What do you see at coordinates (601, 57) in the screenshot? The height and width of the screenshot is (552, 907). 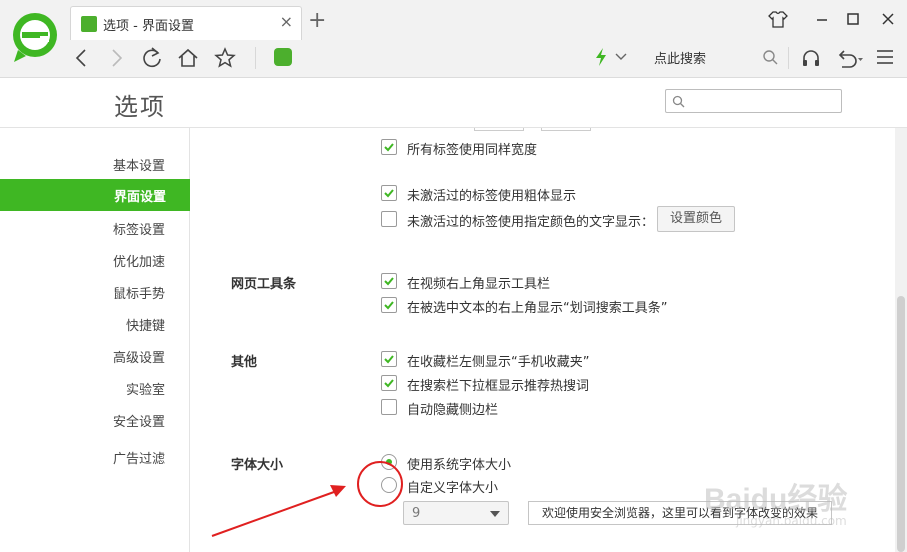 I see `lightning-icon` at bounding box center [601, 57].